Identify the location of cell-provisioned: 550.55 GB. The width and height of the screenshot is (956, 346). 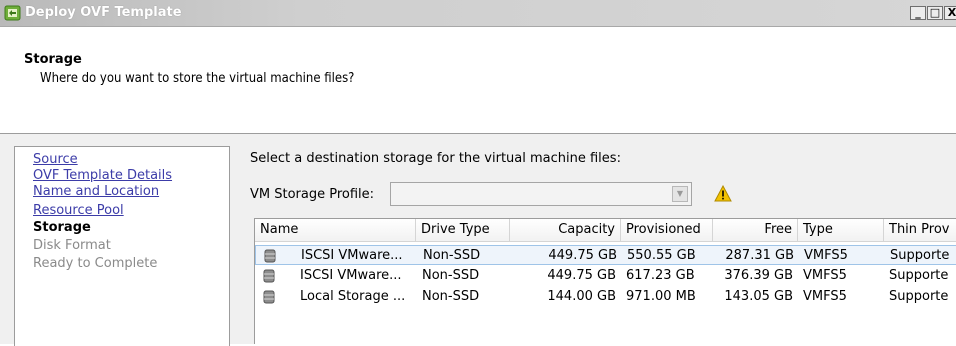
(661, 255).